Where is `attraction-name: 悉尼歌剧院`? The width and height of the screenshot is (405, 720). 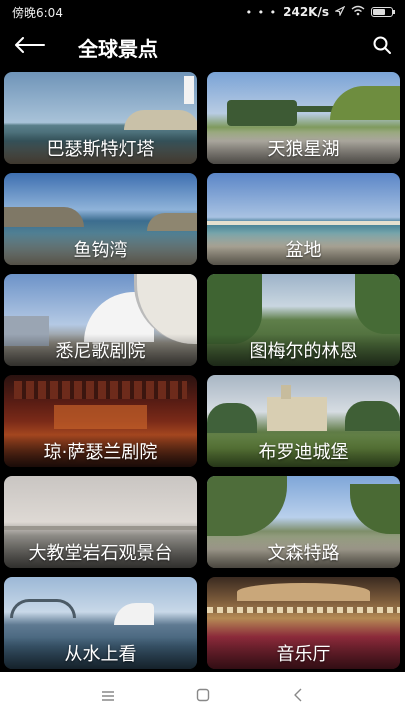 attraction-name: 悉尼歌剧院 is located at coordinates (100, 350).